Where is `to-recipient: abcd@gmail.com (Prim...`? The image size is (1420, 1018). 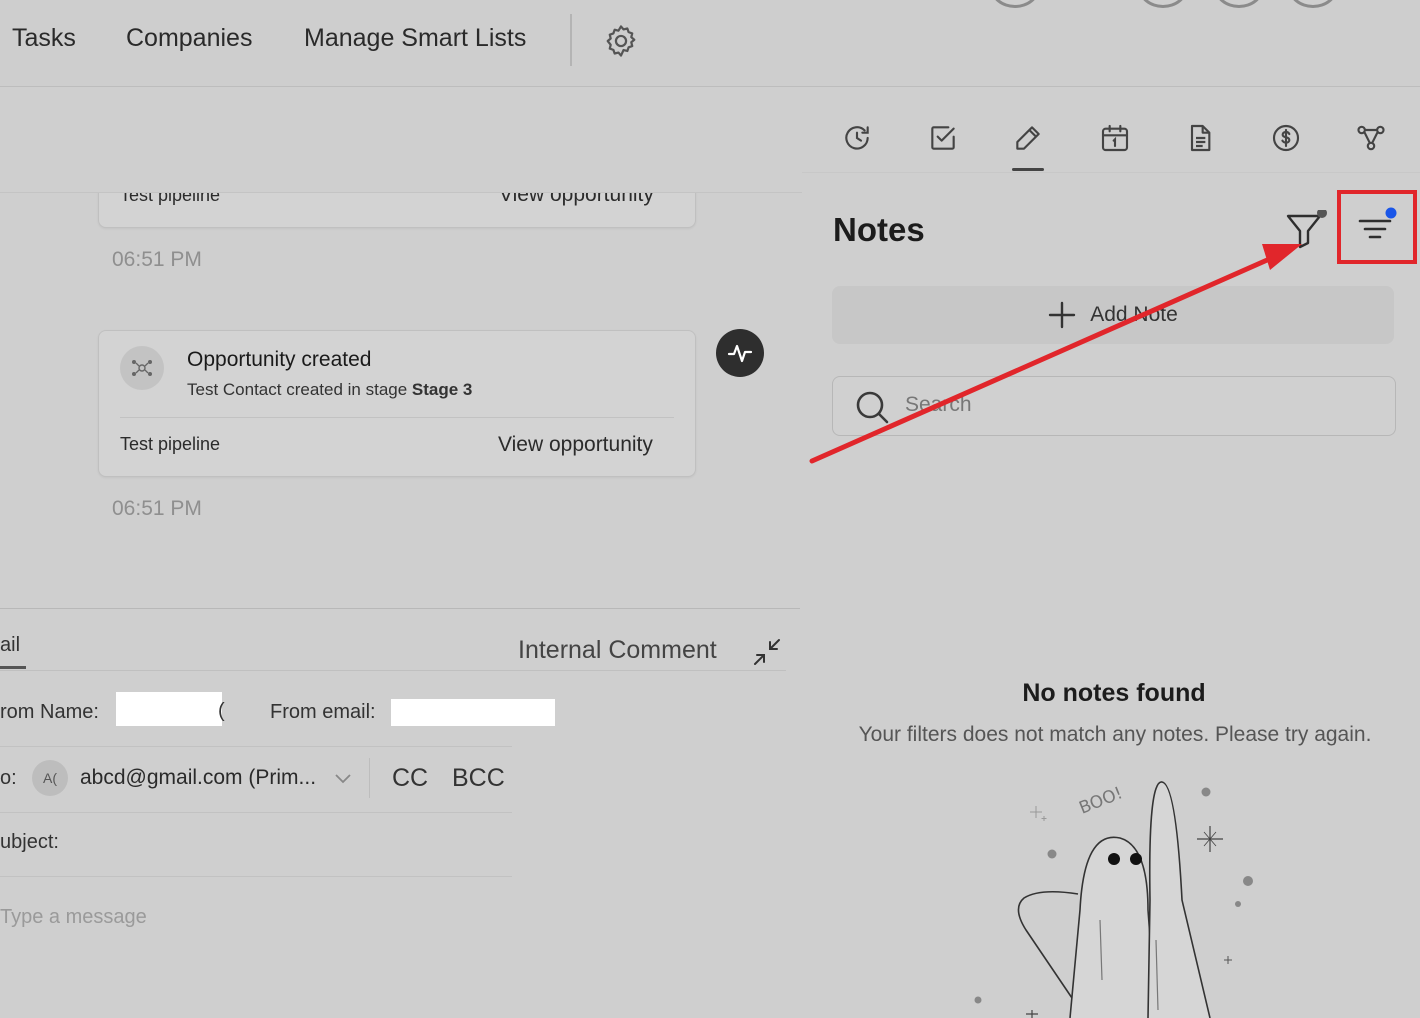
to-recipient: abcd@gmail.com (Prim... is located at coordinates (198, 778).